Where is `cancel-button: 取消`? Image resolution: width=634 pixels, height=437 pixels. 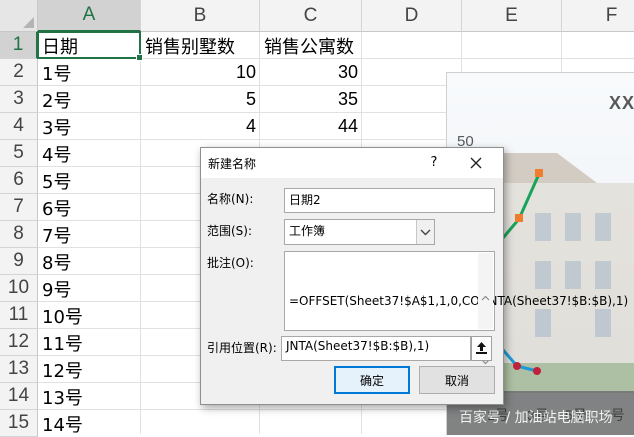
cancel-button: 取消 is located at coordinates (457, 380).